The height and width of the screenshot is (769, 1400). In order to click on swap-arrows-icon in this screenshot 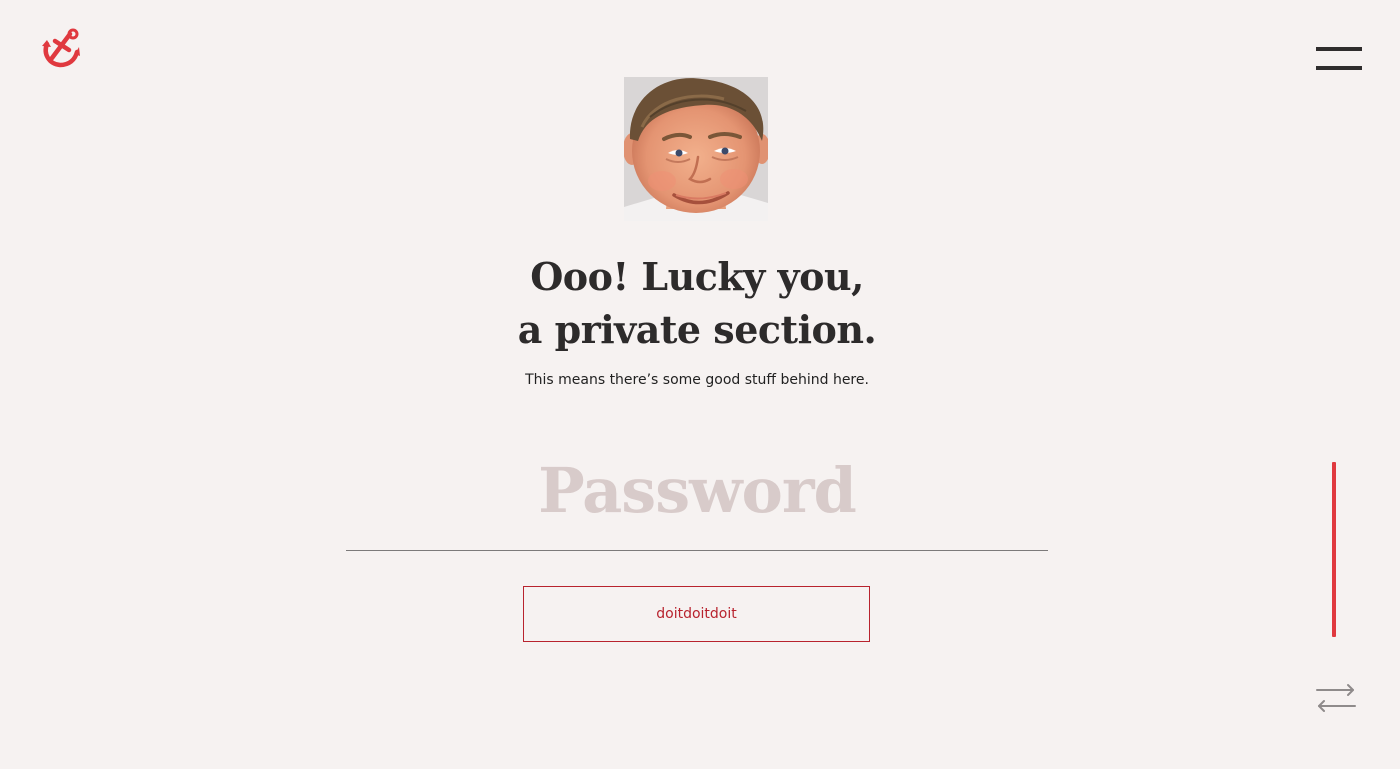, I will do `click(1336, 697)`.